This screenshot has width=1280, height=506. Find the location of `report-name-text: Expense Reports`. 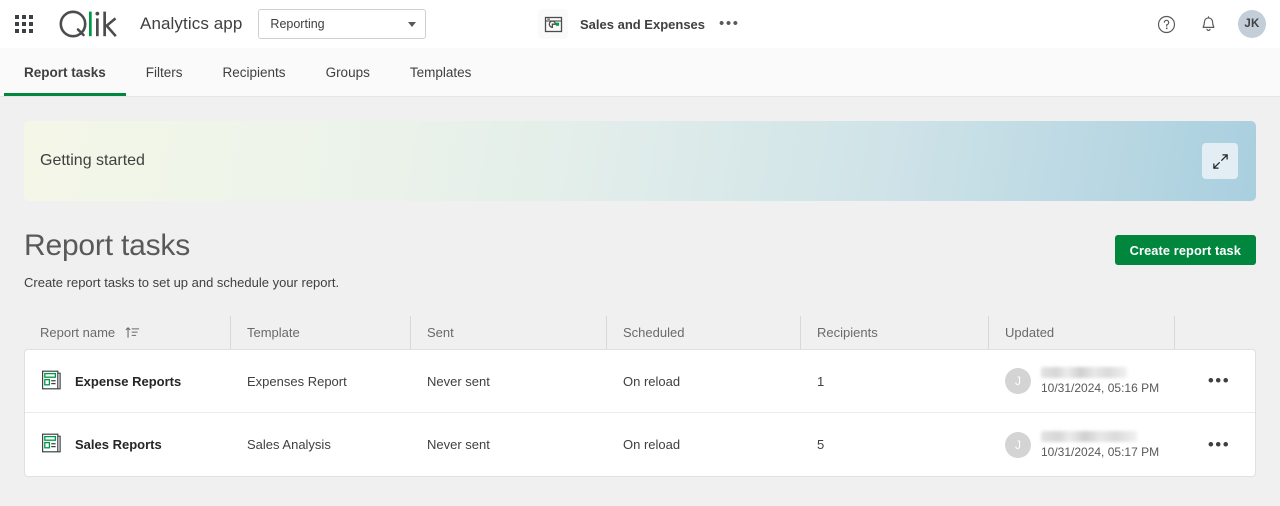

report-name-text: Expense Reports is located at coordinates (128, 381).